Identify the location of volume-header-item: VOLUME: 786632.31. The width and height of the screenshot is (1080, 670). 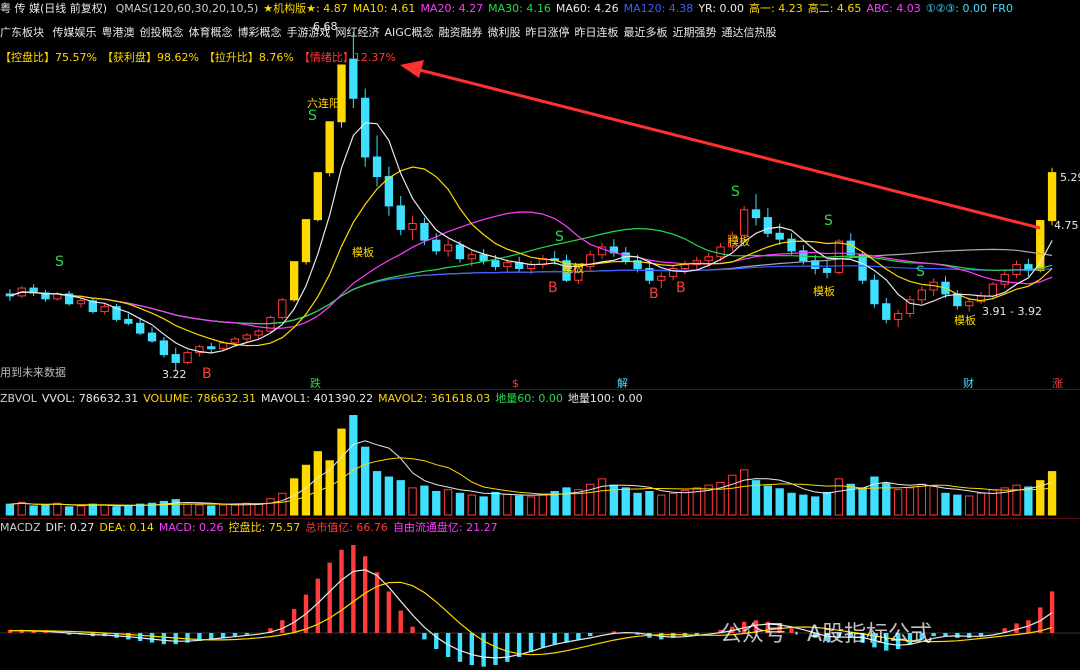
(199, 398).